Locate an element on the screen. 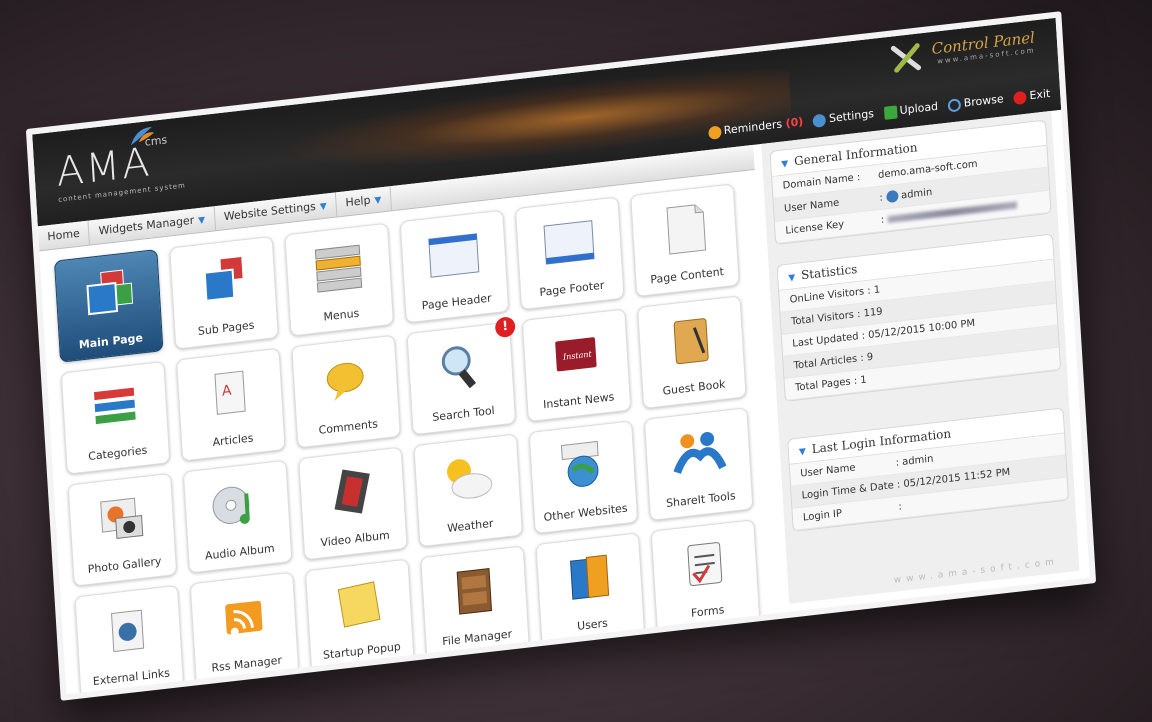 The height and width of the screenshot is (722, 1152). news-icon: Instant is located at coordinates (576, 354).